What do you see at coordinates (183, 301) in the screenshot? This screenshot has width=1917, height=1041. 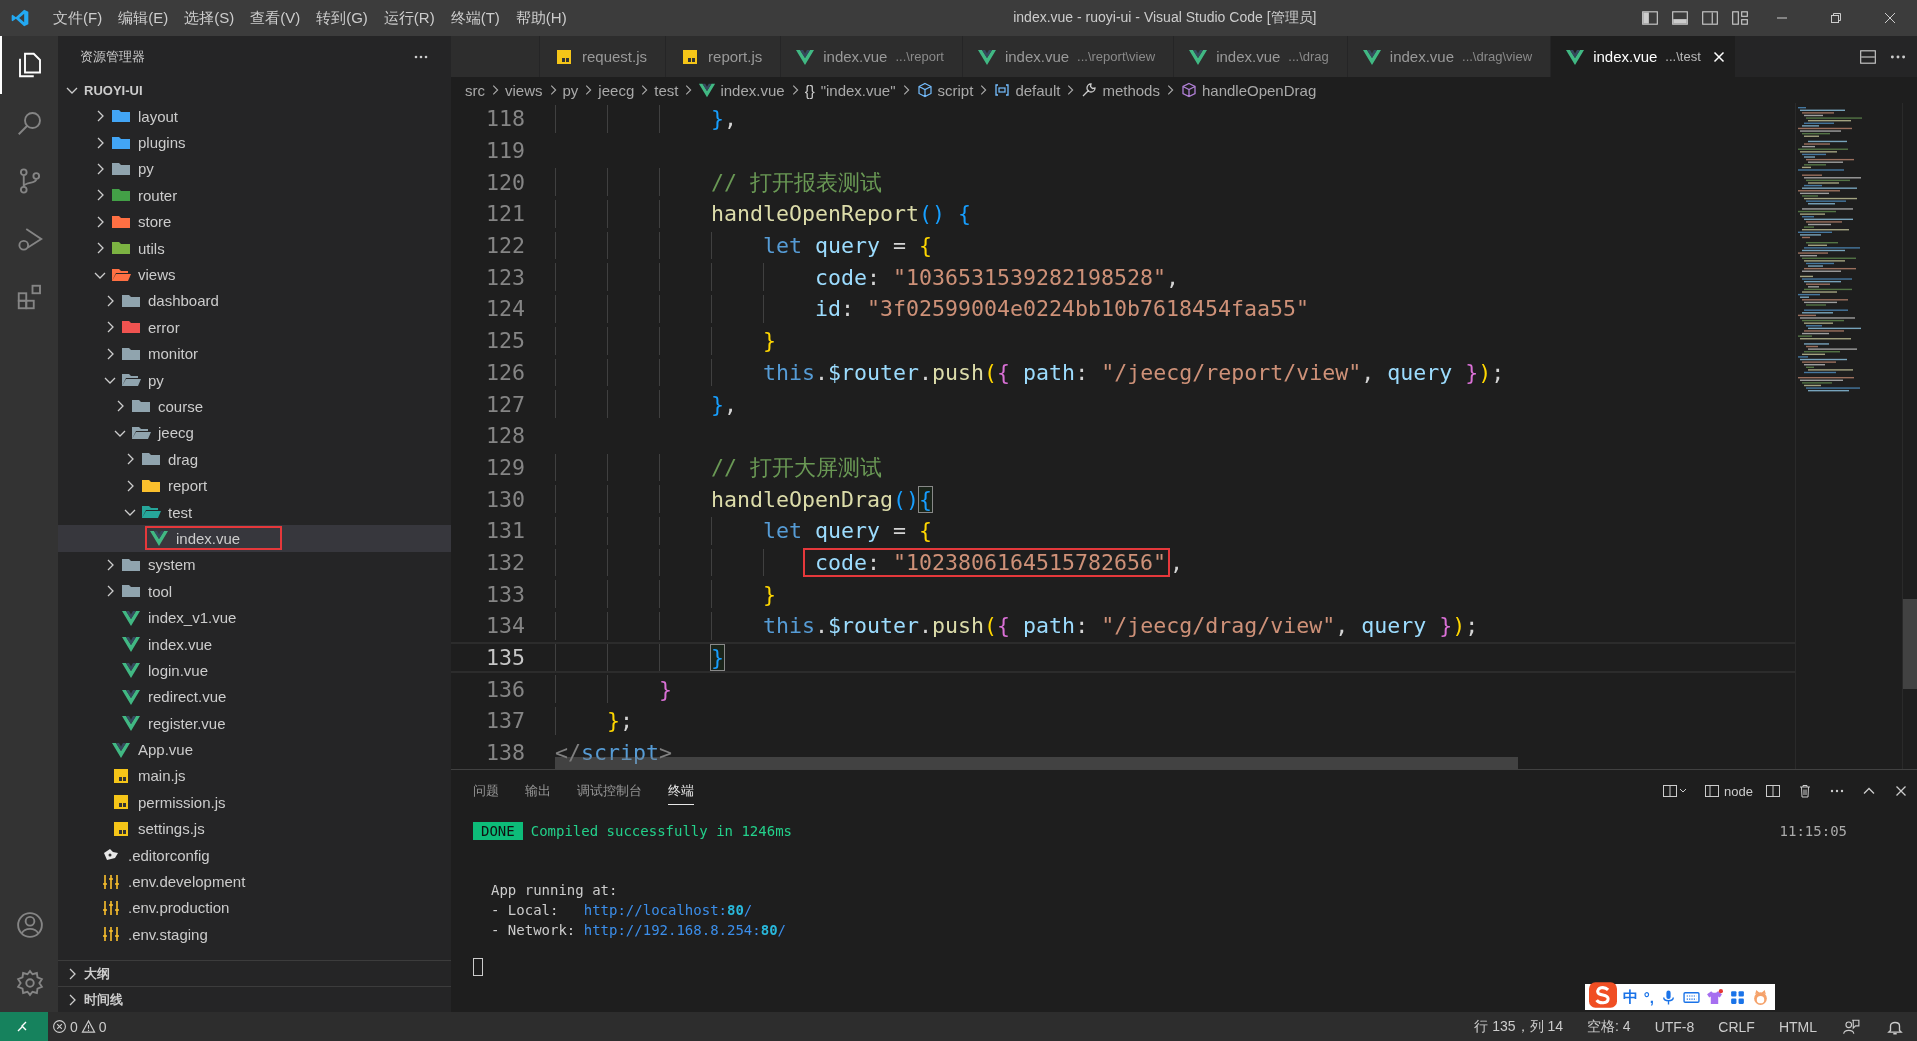 I see `tree-item: dashboard` at bounding box center [183, 301].